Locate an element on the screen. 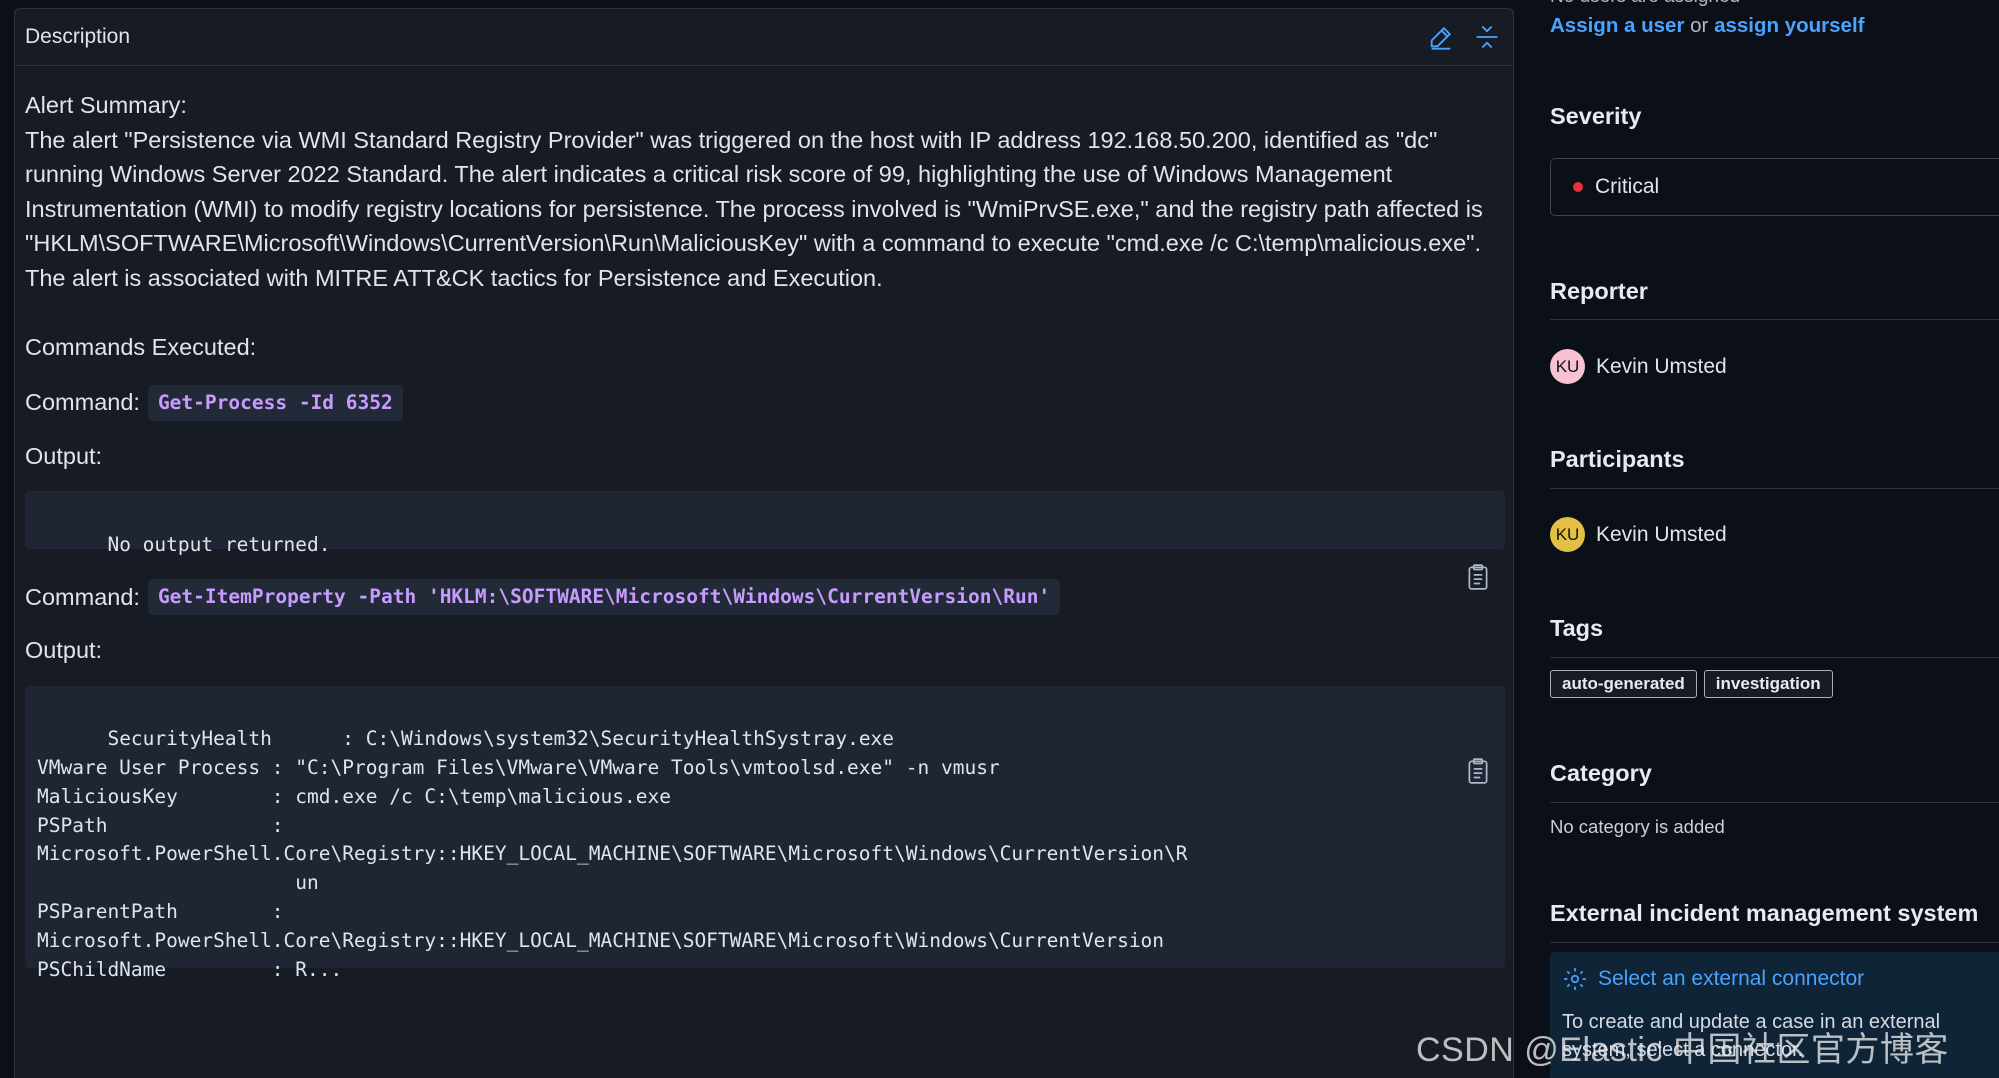  gear-icon is located at coordinates (1575, 979).